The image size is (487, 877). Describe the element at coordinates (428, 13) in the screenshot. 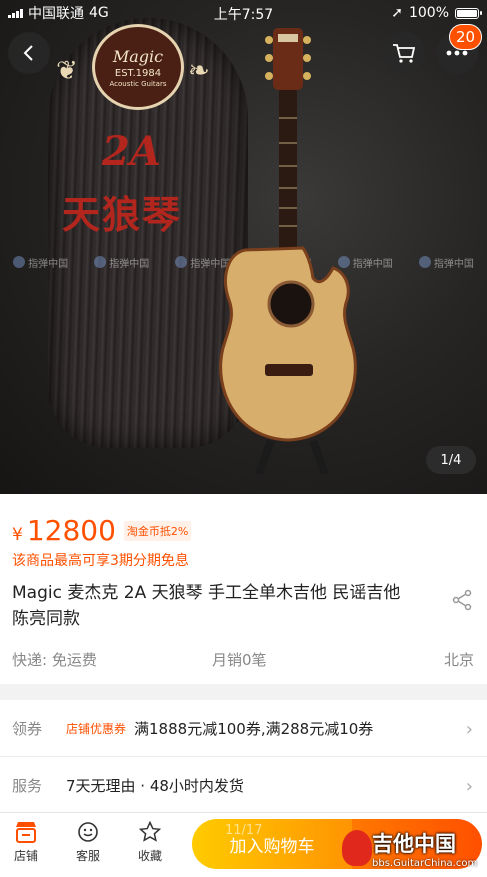

I see `battery-text: 100%` at that location.